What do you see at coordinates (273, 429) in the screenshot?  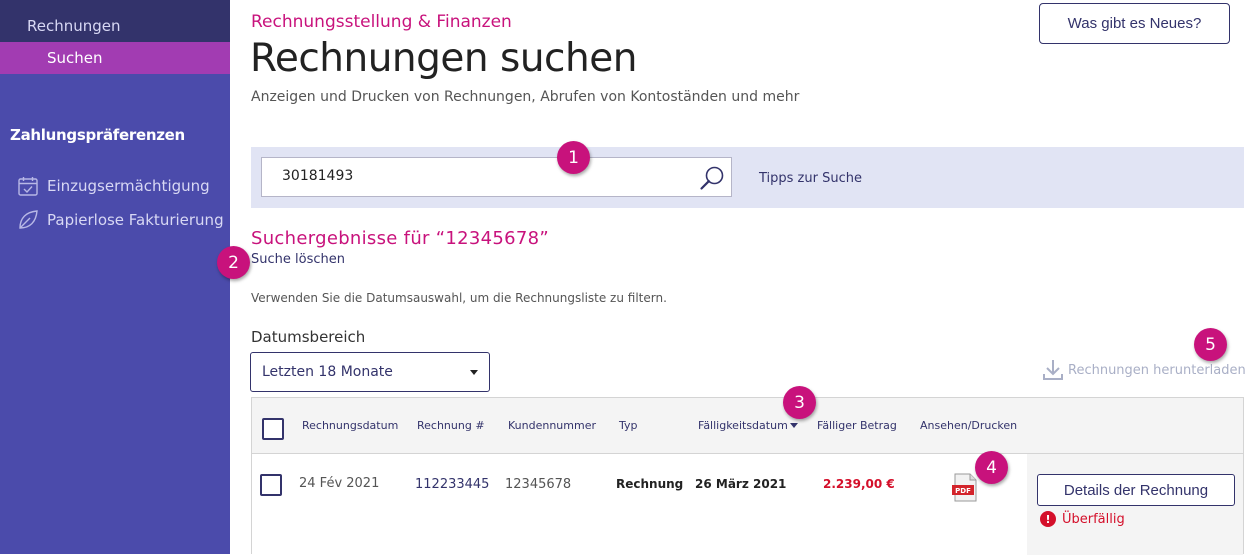 I see `select-all-checkbox` at bounding box center [273, 429].